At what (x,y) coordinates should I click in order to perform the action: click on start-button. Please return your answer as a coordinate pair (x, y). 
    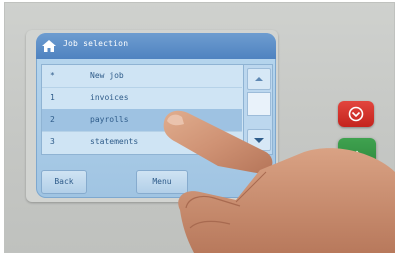
    Looking at the image, I should click on (357, 162).